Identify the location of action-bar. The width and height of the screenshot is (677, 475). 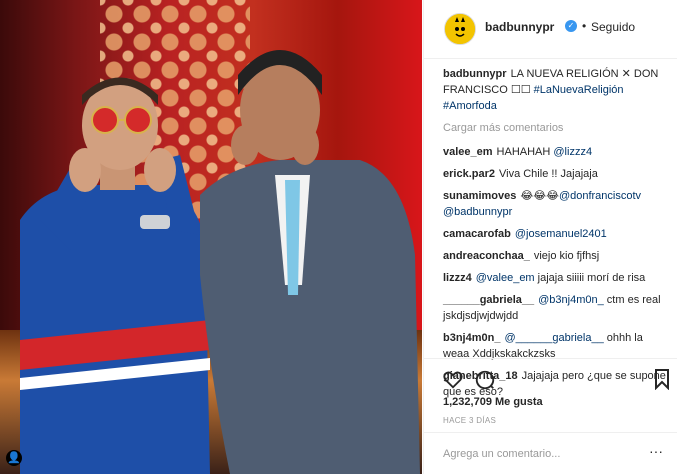
(550, 378).